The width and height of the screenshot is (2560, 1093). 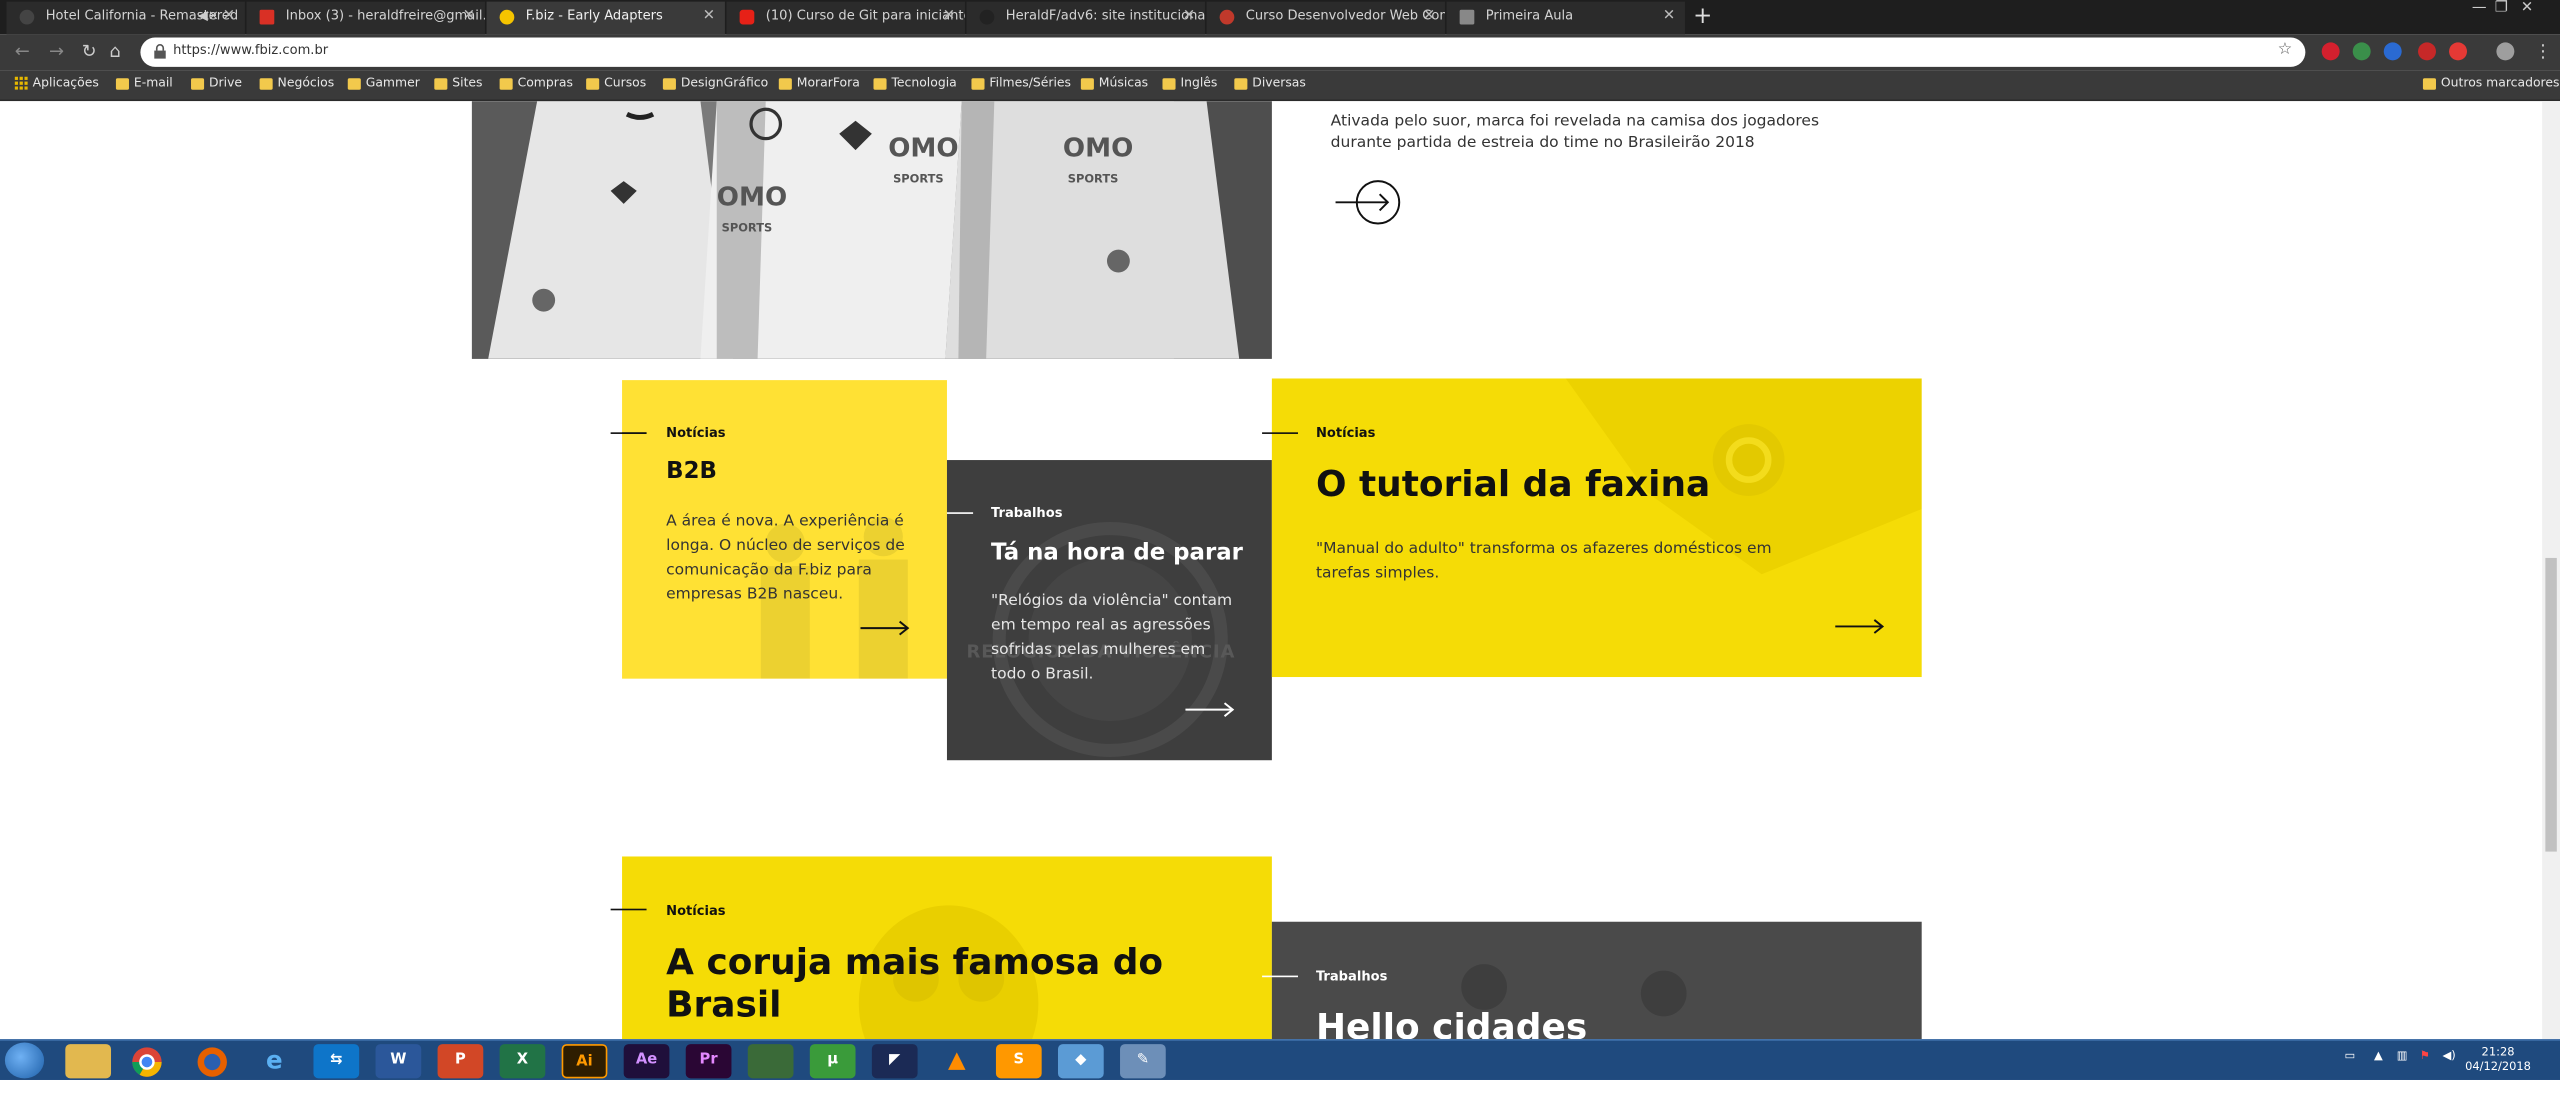 I want to click on taskbar-clock: 21:28 04/12/2018, so click(x=2498, y=1060).